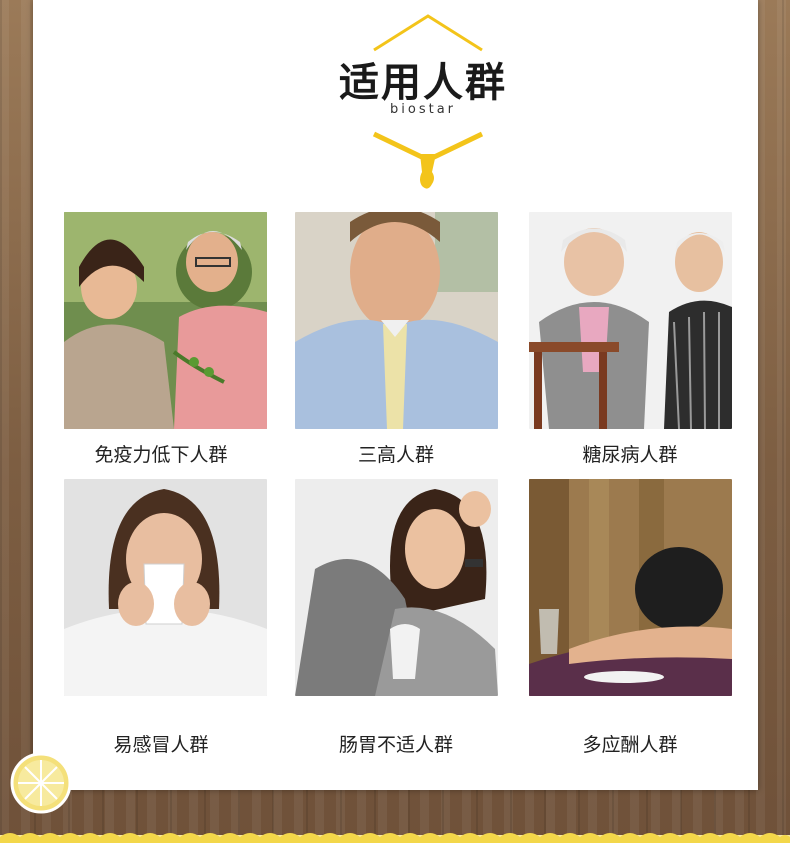 The image size is (790, 843). I want to click on woman-sneezing-photo, so click(165, 587).